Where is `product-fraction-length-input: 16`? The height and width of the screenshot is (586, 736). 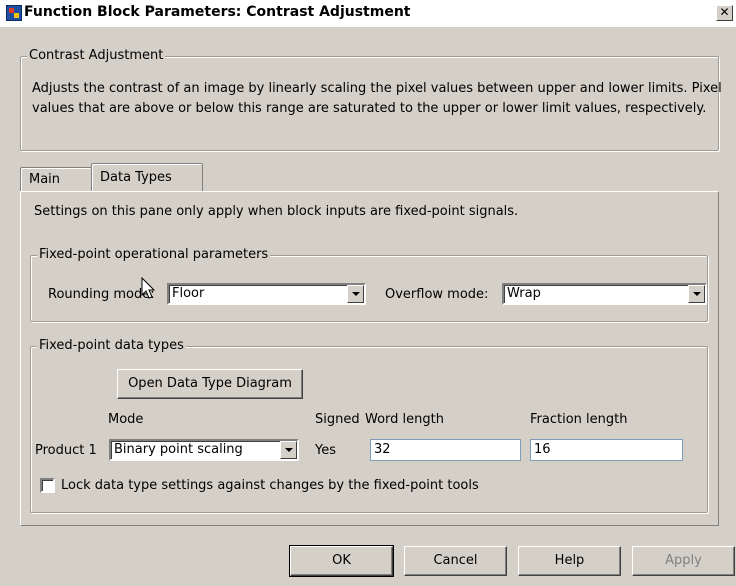
product-fraction-length-input: 16 is located at coordinates (606, 450).